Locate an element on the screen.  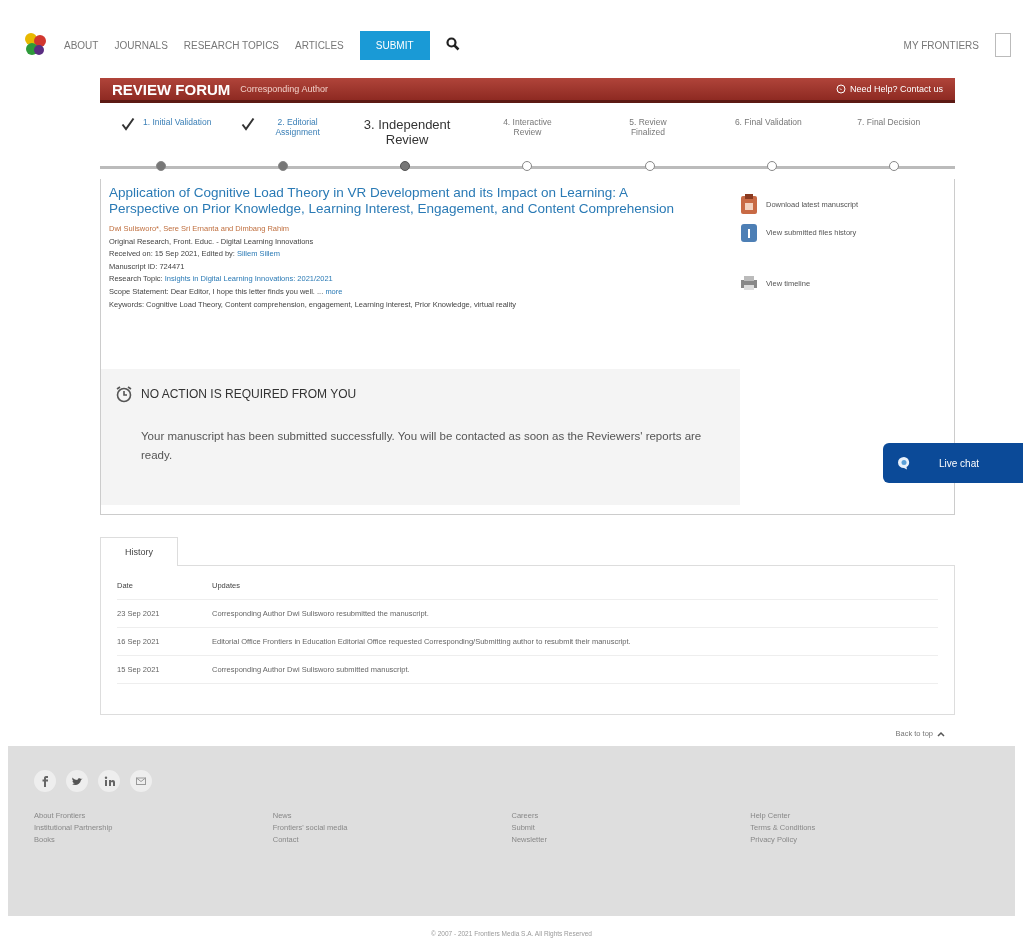
live-chat-button: Live chat is located at coordinates (953, 463).